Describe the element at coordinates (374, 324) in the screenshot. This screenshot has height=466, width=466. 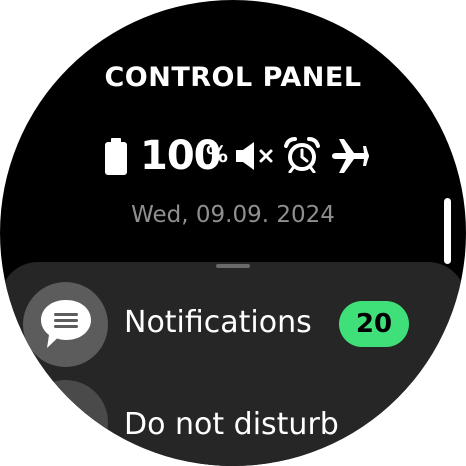
I see `notifications-count-badge: 20` at that location.